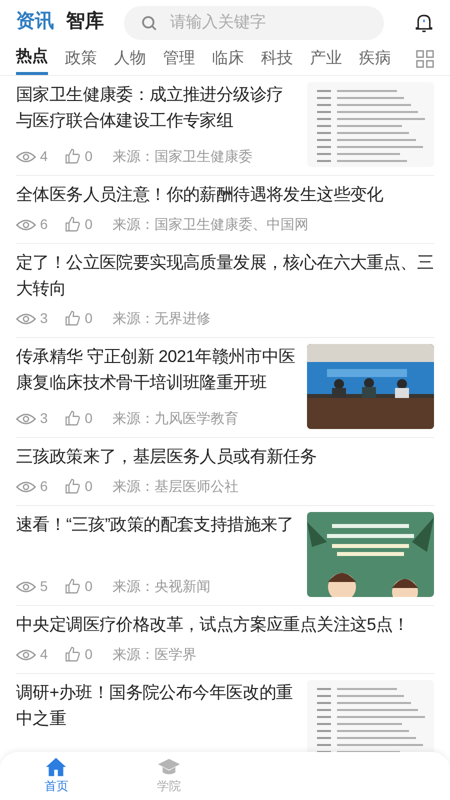  I want to click on nav-tab: 首页, so click(56, 776).